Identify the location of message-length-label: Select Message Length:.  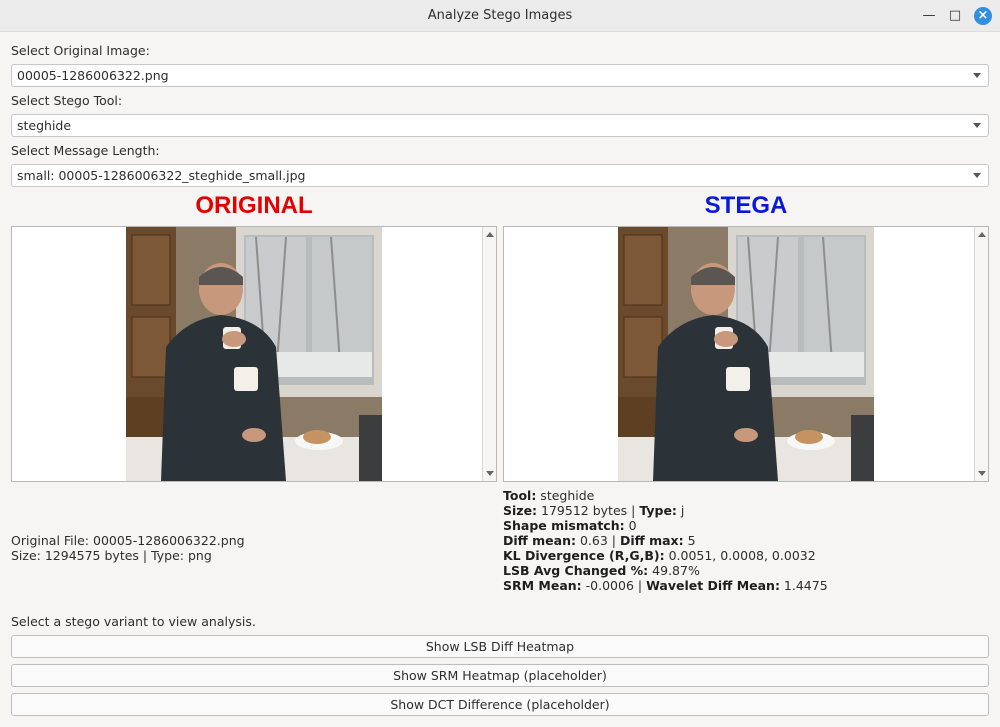
(85, 150).